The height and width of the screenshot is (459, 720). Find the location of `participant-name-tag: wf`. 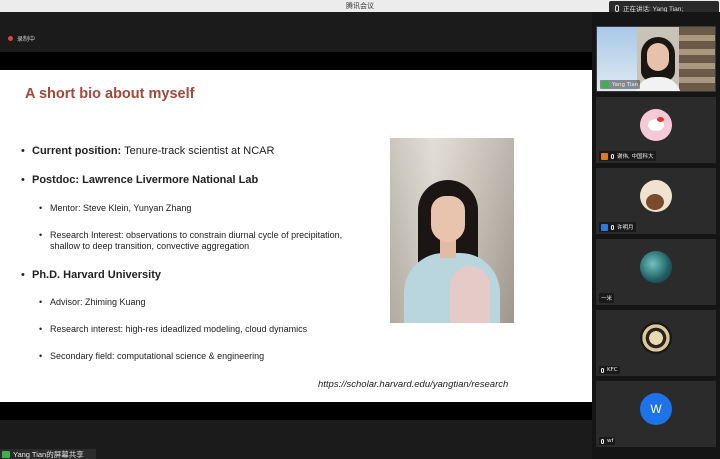

participant-name-tag: wf is located at coordinates (607, 441).